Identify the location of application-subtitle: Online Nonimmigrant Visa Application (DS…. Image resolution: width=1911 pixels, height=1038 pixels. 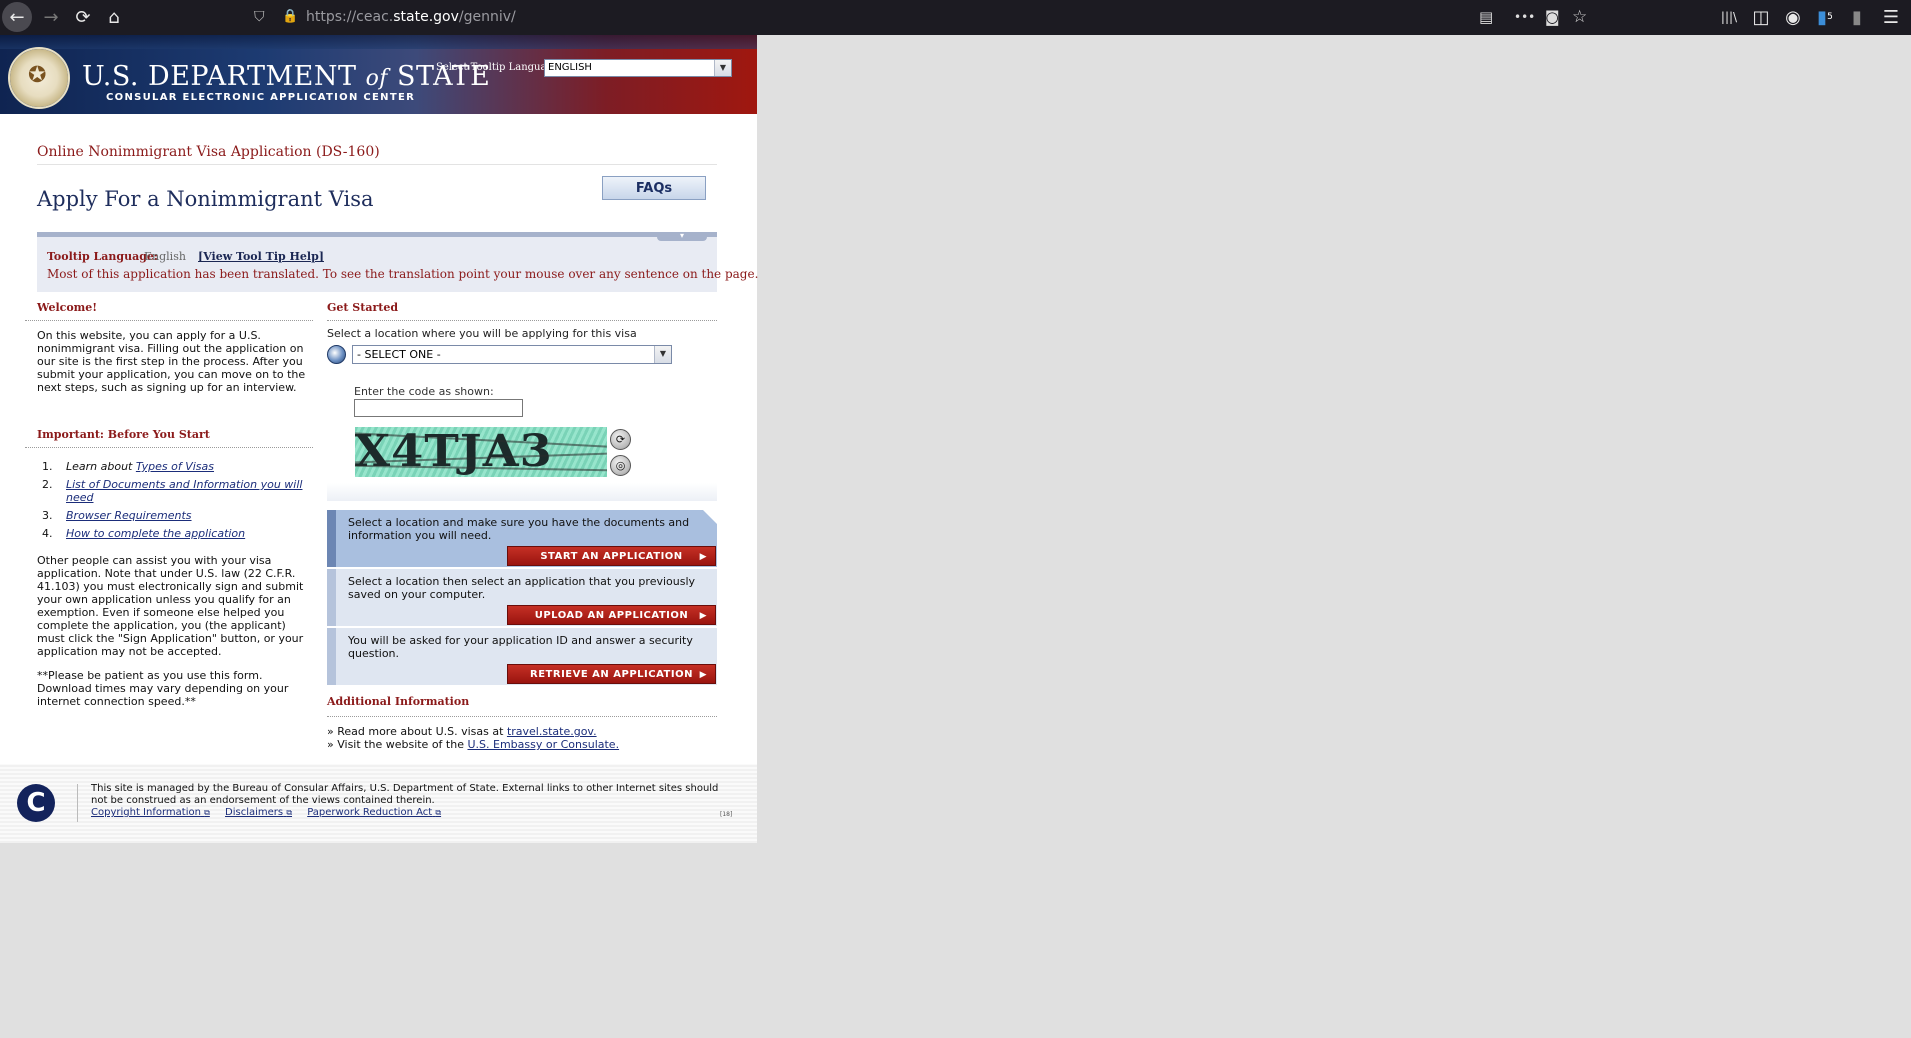
(208, 152).